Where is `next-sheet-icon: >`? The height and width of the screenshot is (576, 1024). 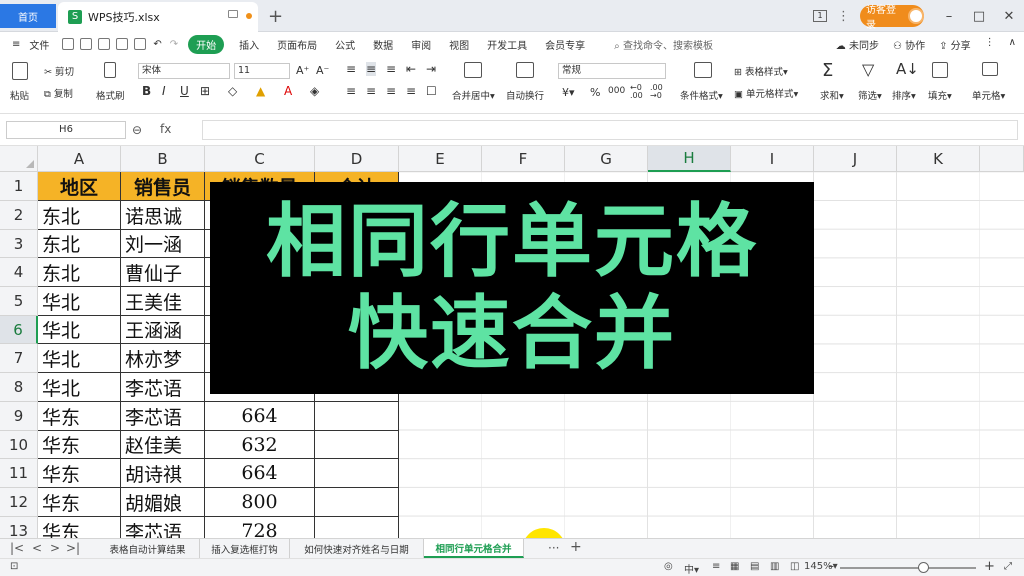
next-sheet-icon: > is located at coordinates (55, 548).